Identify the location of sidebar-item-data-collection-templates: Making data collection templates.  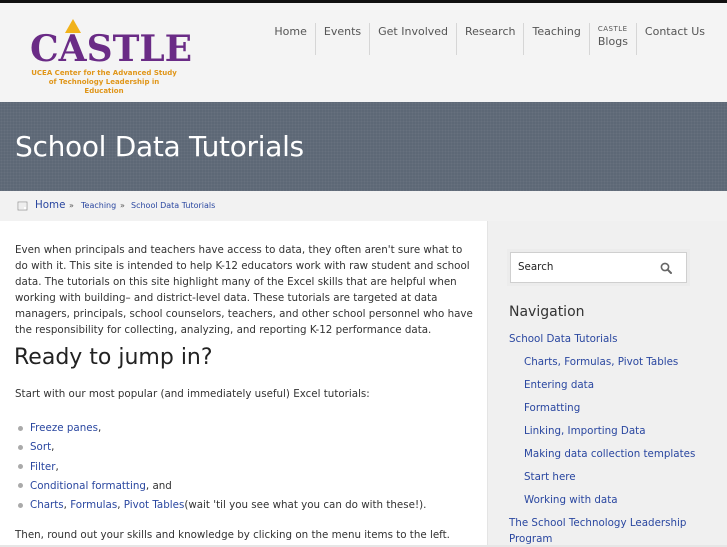
(611, 457).